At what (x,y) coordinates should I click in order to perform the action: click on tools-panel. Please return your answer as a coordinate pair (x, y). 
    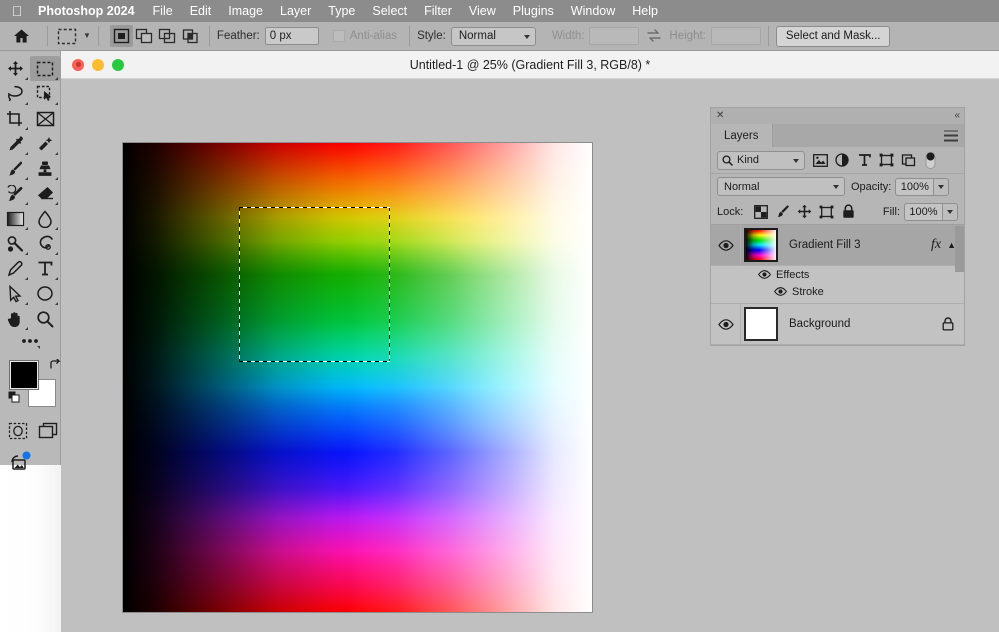
    Looking at the image, I should click on (31, 260).